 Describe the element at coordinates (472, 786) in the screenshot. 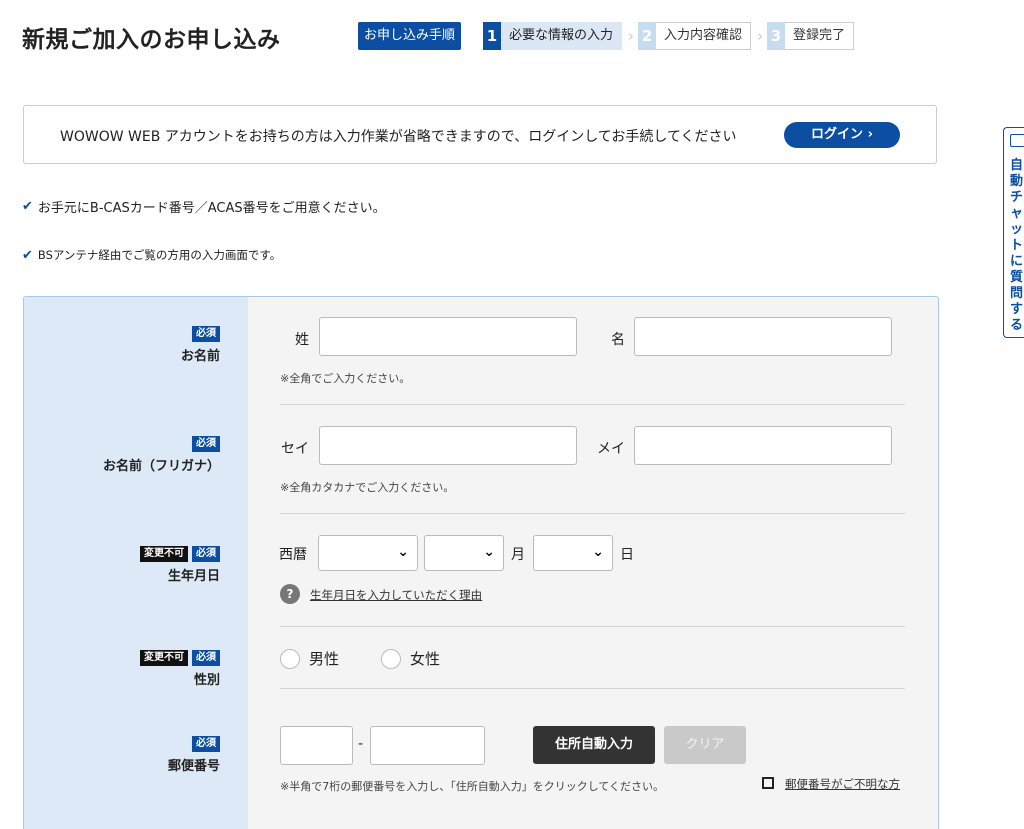

I see `postal-hint: ※半角で7桁の郵便番号を入力し、「住所自動入力」をクリックしてください。` at that location.